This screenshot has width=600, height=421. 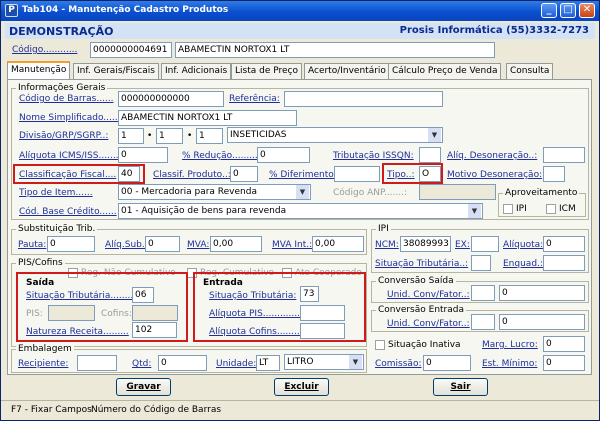 I want to click on division-name-select: INSETICIDAS, so click(x=335, y=135).